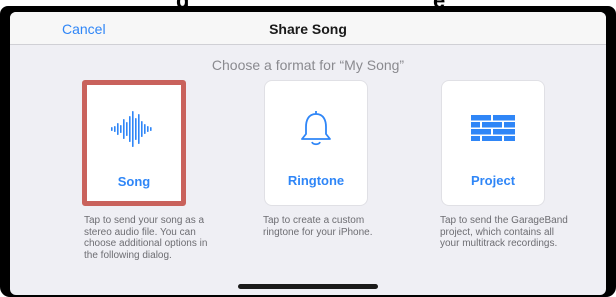 Image resolution: width=616 pixels, height=297 pixels. I want to click on song-option-label: Song, so click(134, 181).